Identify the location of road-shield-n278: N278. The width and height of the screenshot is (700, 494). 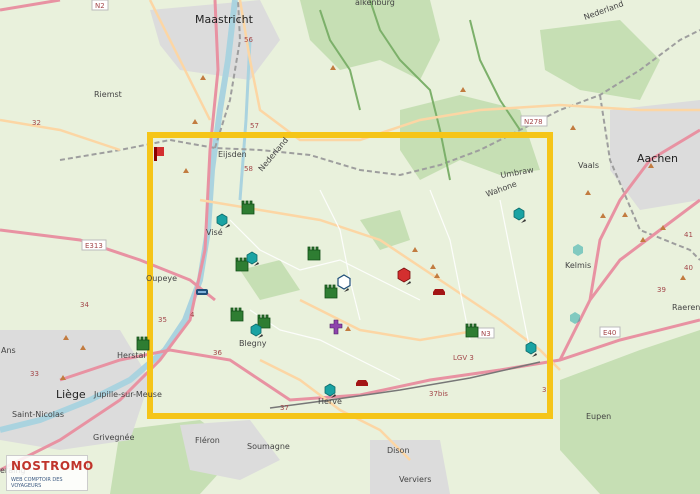
(534, 121).